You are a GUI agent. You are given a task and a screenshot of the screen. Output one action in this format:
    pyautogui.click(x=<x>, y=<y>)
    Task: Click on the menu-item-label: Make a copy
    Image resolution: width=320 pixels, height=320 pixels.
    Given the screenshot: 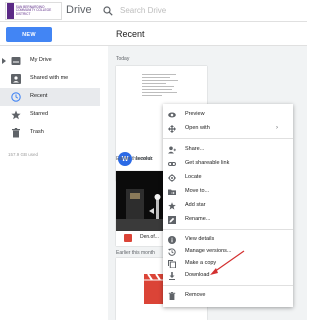 What is the action you would take?
    pyautogui.click(x=201, y=263)
    